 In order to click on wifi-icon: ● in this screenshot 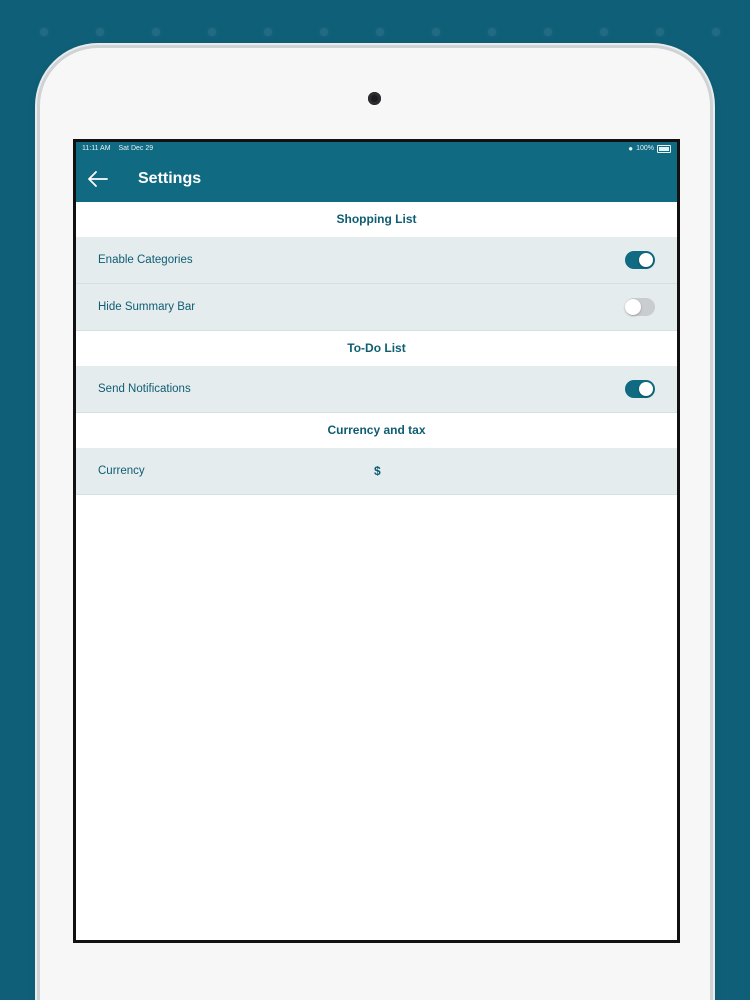, I will do `click(631, 148)`.